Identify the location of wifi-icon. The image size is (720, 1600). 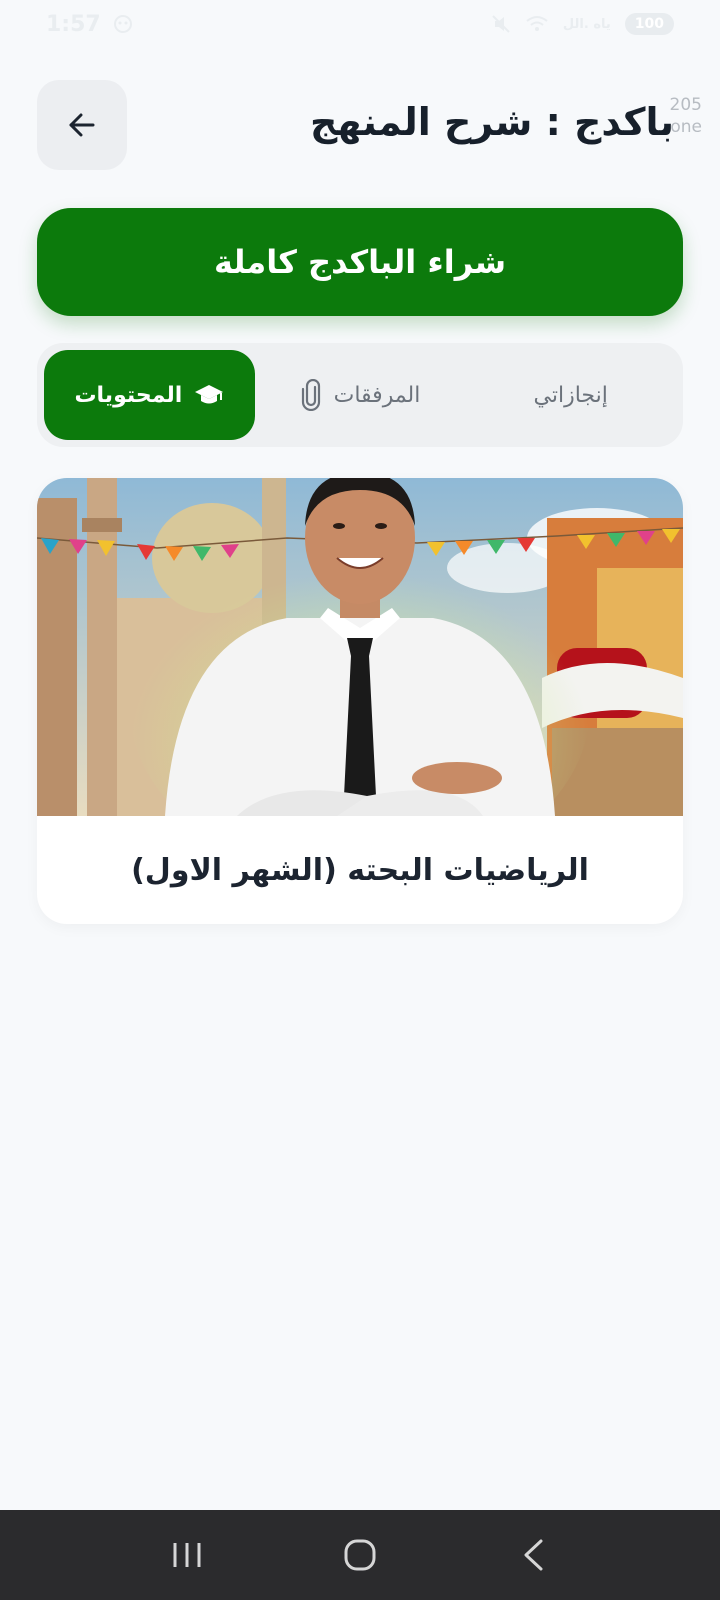
(537, 23).